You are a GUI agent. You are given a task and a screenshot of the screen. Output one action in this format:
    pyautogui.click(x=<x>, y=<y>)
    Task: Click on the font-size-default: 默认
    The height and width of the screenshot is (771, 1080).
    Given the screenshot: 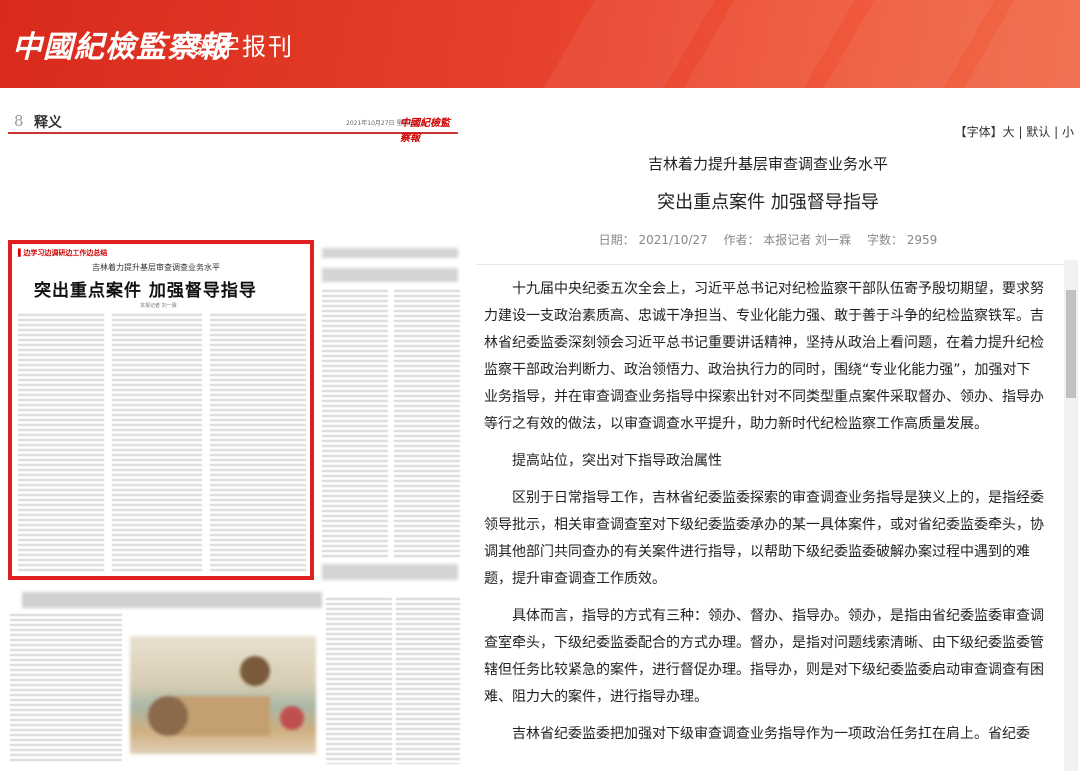 What is the action you would take?
    pyautogui.click(x=1038, y=132)
    